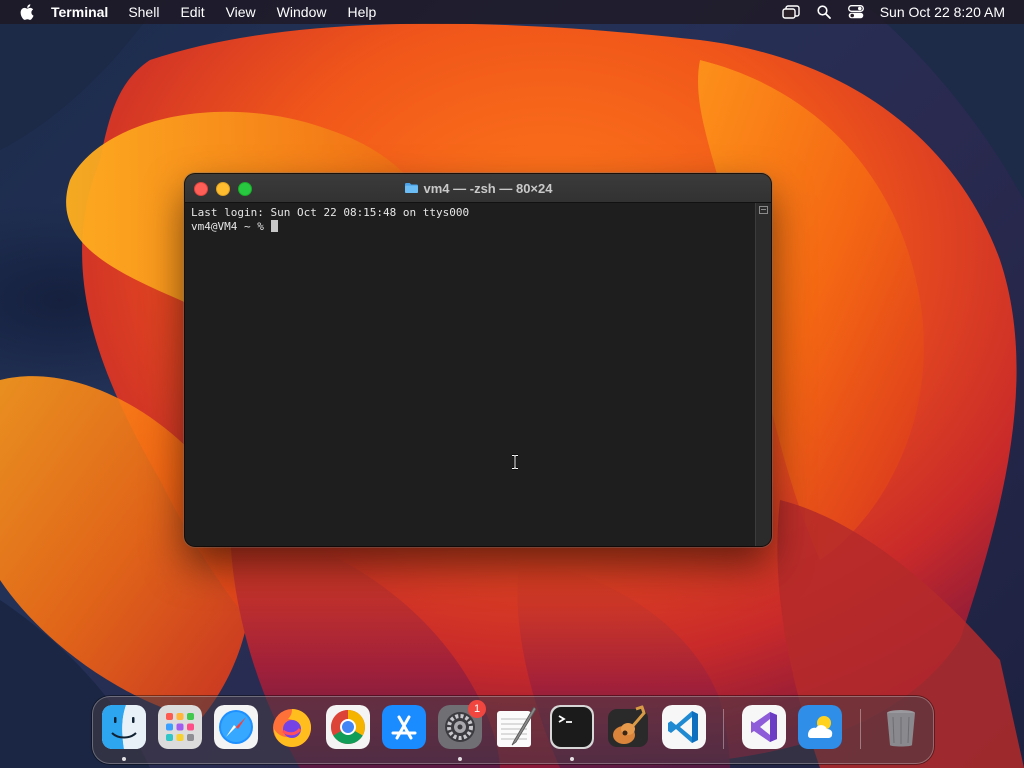  Describe the element at coordinates (901, 727) in the screenshot. I see `trash-icon` at that location.